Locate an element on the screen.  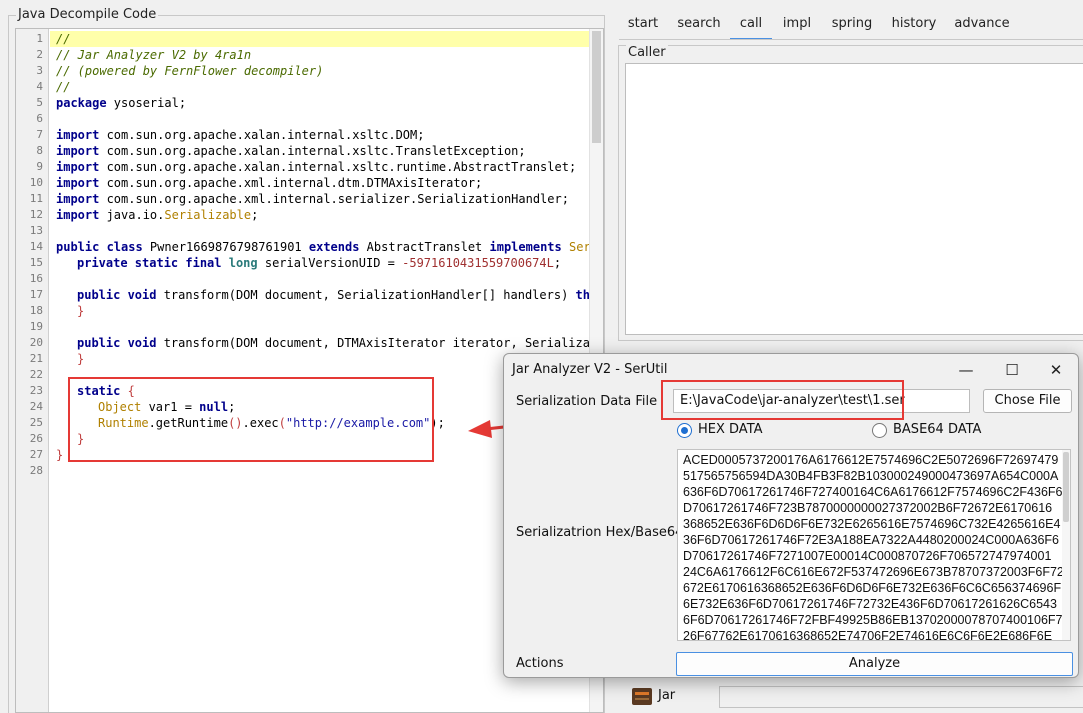
dialog-title: Jar Analyzer V2 - SerUtil is located at coordinates (590, 369).